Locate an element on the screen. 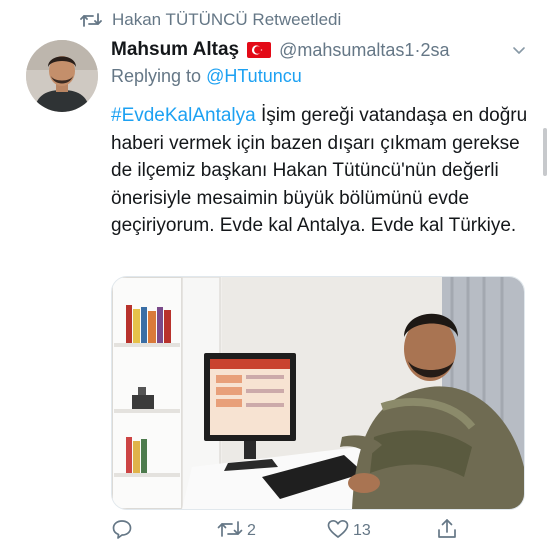 The image size is (550, 550). share-button is located at coordinates (447, 531).